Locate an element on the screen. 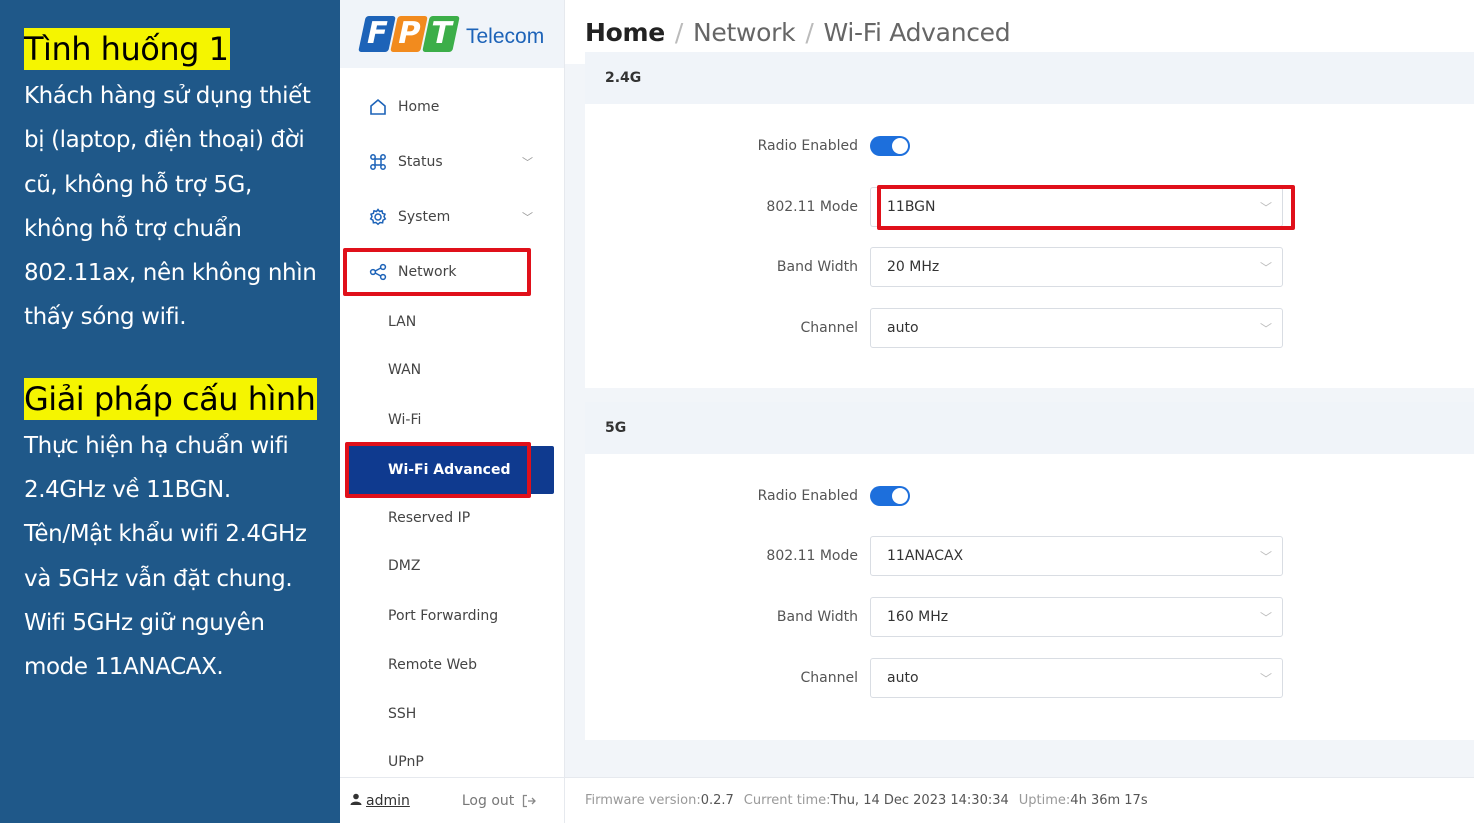  logo-telecom-text: Telecom is located at coordinates (505, 36).